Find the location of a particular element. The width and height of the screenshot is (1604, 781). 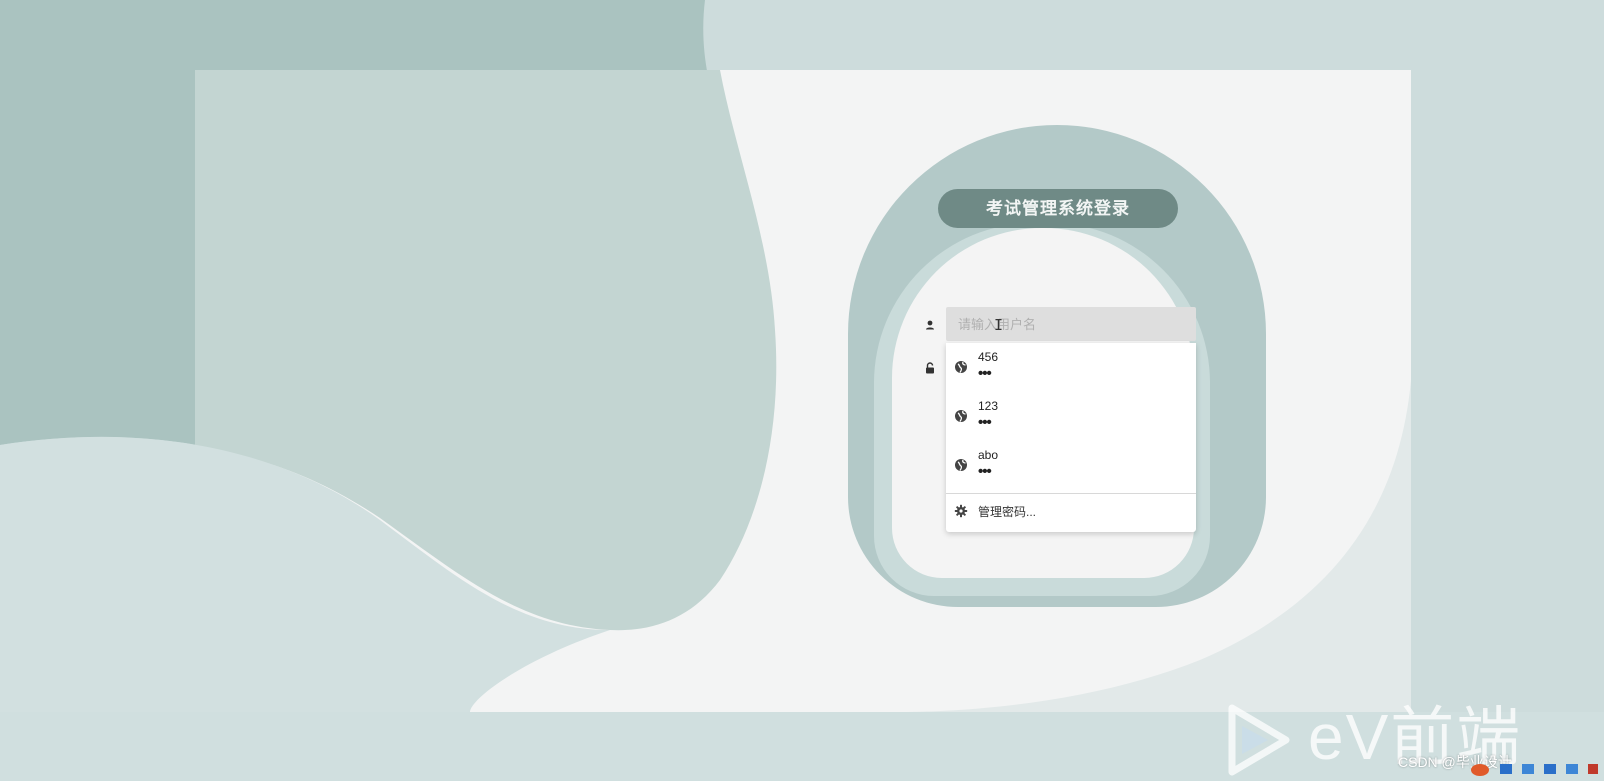

autofill-username: 456 is located at coordinates (988, 357).